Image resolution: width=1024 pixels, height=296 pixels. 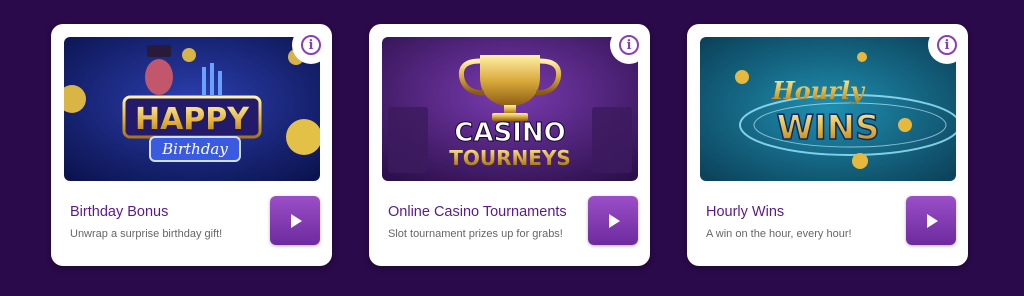 What do you see at coordinates (192, 119) in the screenshot?
I see `birthday-image-headline: HAPPY` at bounding box center [192, 119].